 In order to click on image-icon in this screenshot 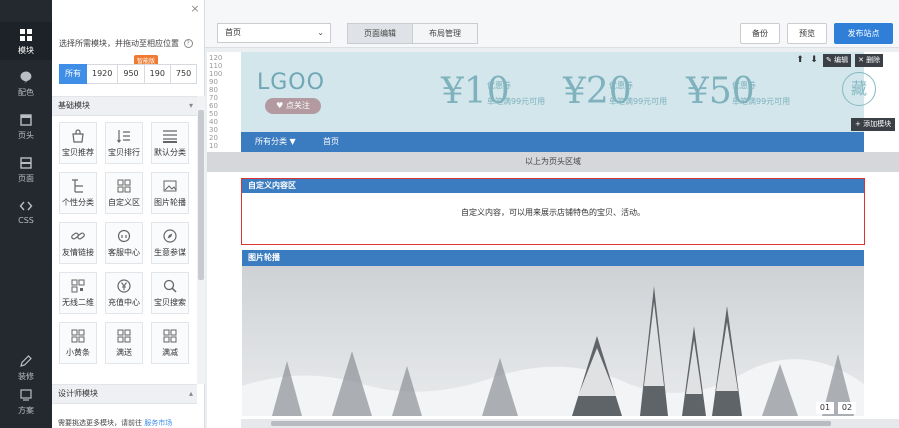, I will do `click(170, 186)`.